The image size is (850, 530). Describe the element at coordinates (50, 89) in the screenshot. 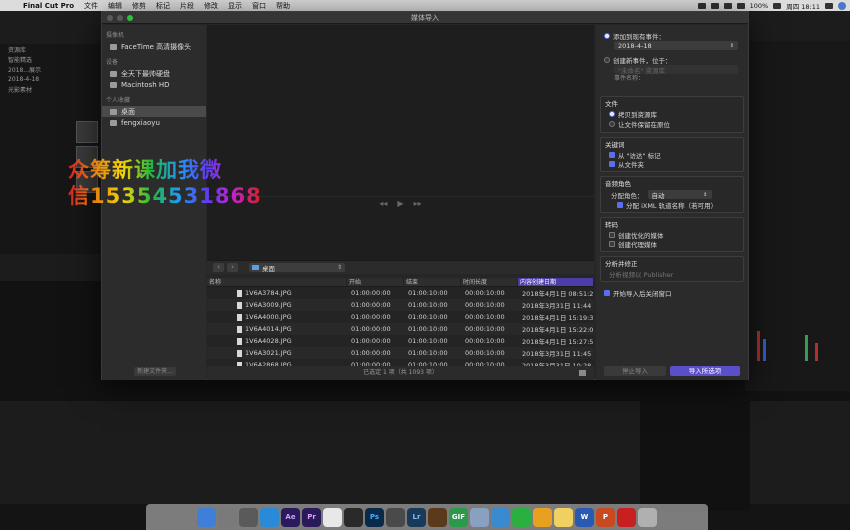

I see `library-item: 光影素材` at that location.